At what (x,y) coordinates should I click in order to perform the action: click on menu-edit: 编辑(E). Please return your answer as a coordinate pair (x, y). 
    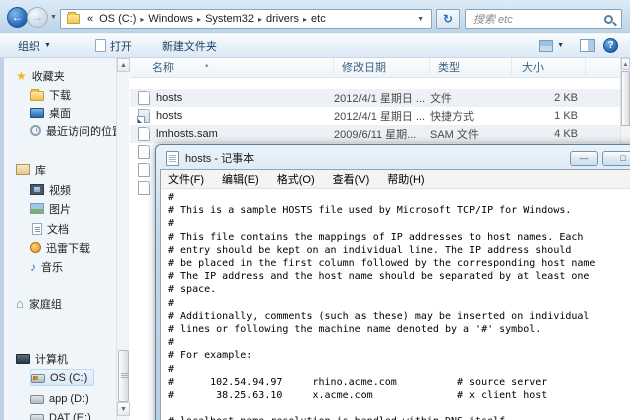
    Looking at the image, I should click on (240, 179).